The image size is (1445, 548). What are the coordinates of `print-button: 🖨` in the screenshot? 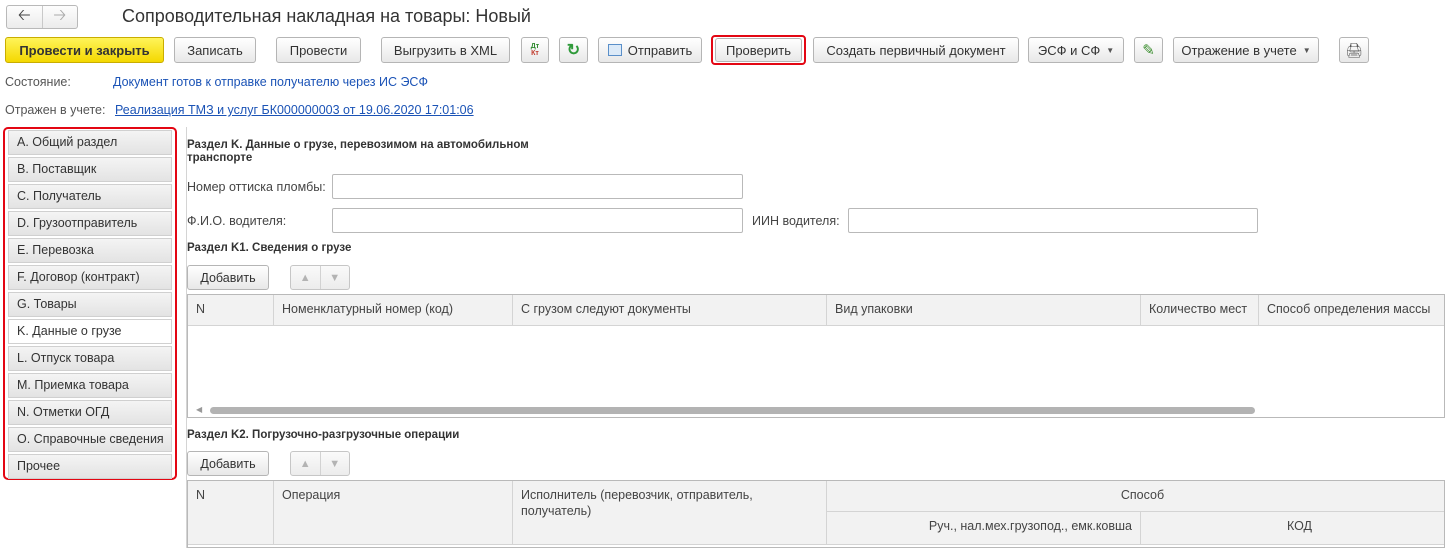 It's located at (1354, 50).